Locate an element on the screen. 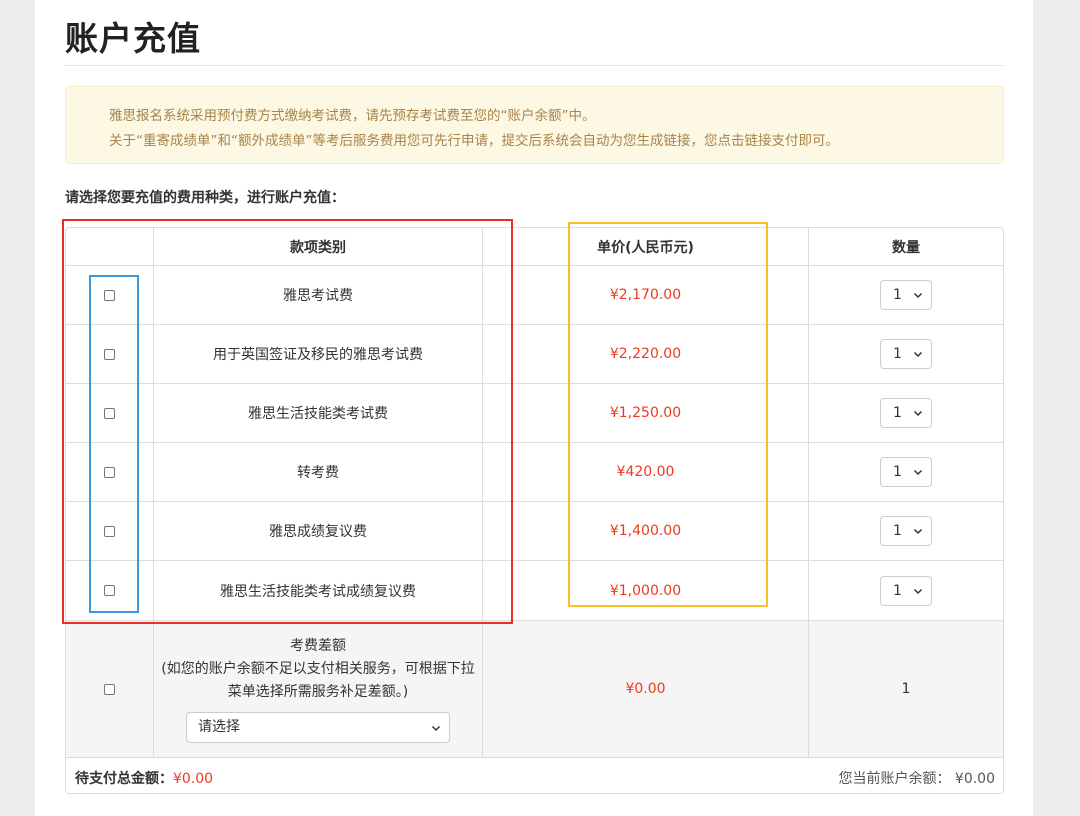 The height and width of the screenshot is (816, 1080). service-select-value: 请选择 is located at coordinates (219, 727).